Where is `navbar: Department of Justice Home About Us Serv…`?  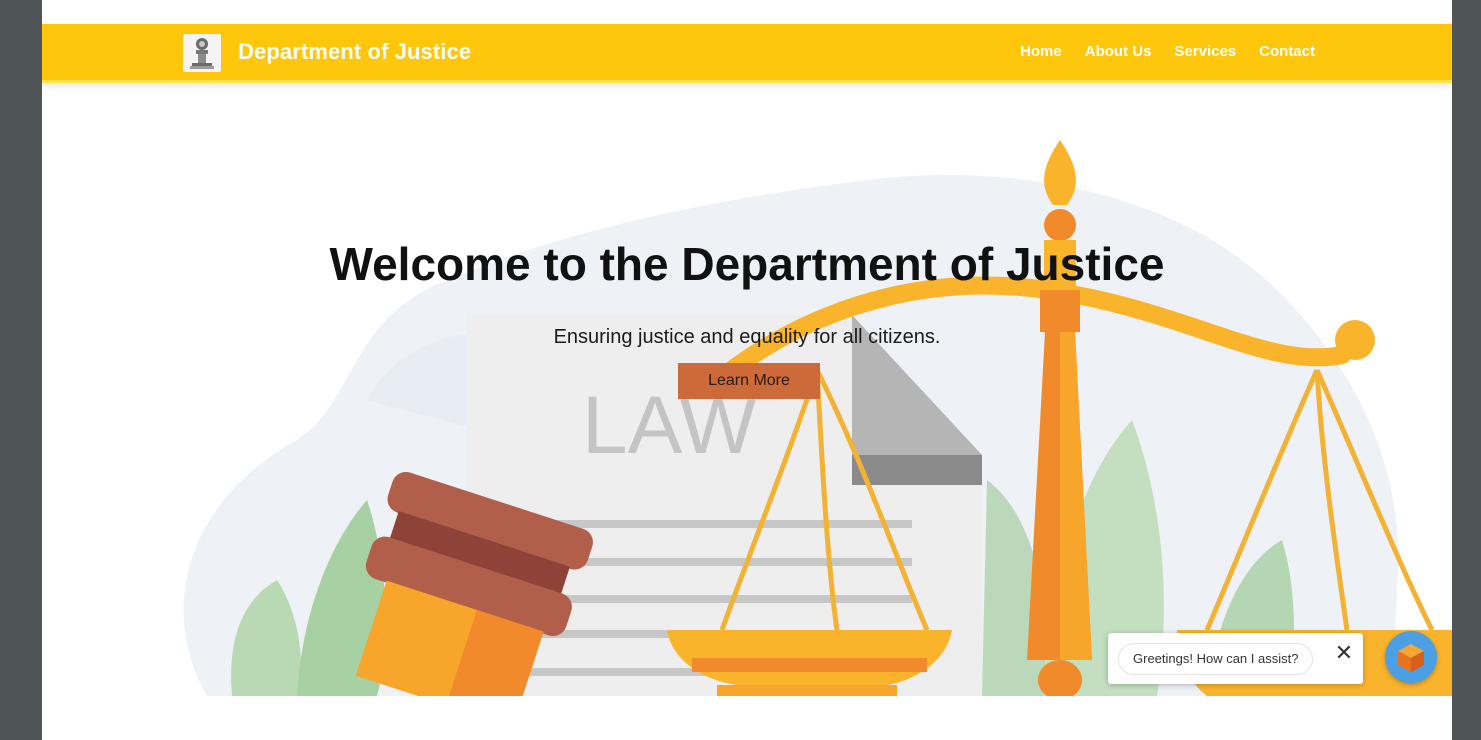
navbar: Department of Justice Home About Us Serv… is located at coordinates (747, 53).